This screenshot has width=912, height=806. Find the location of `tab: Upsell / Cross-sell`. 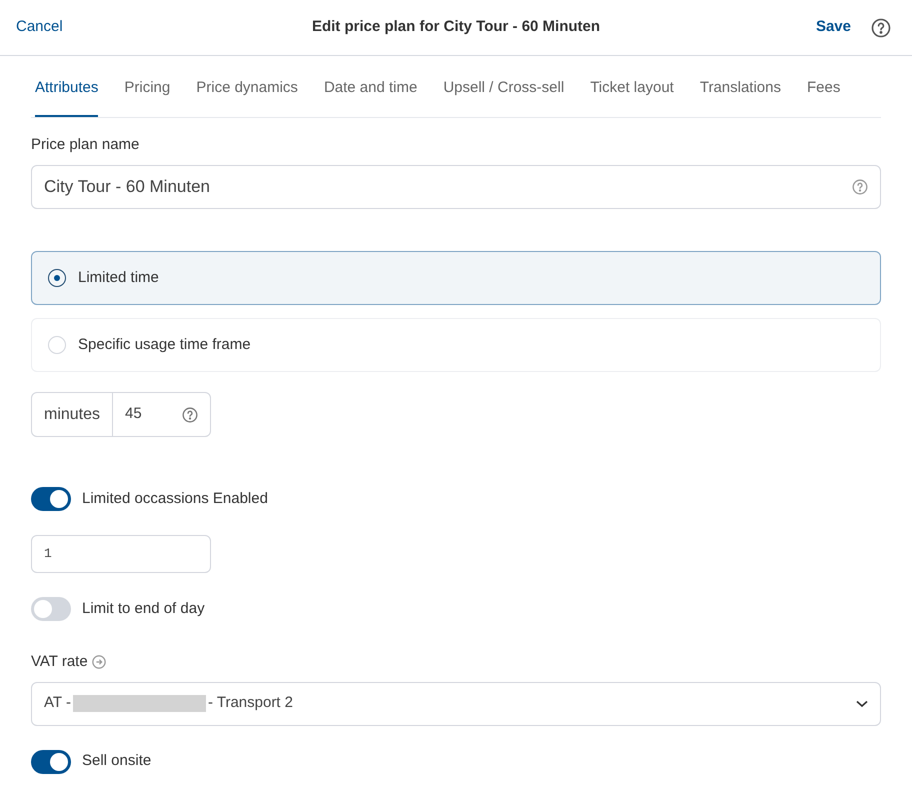

tab: Upsell / Cross-sell is located at coordinates (503, 92).